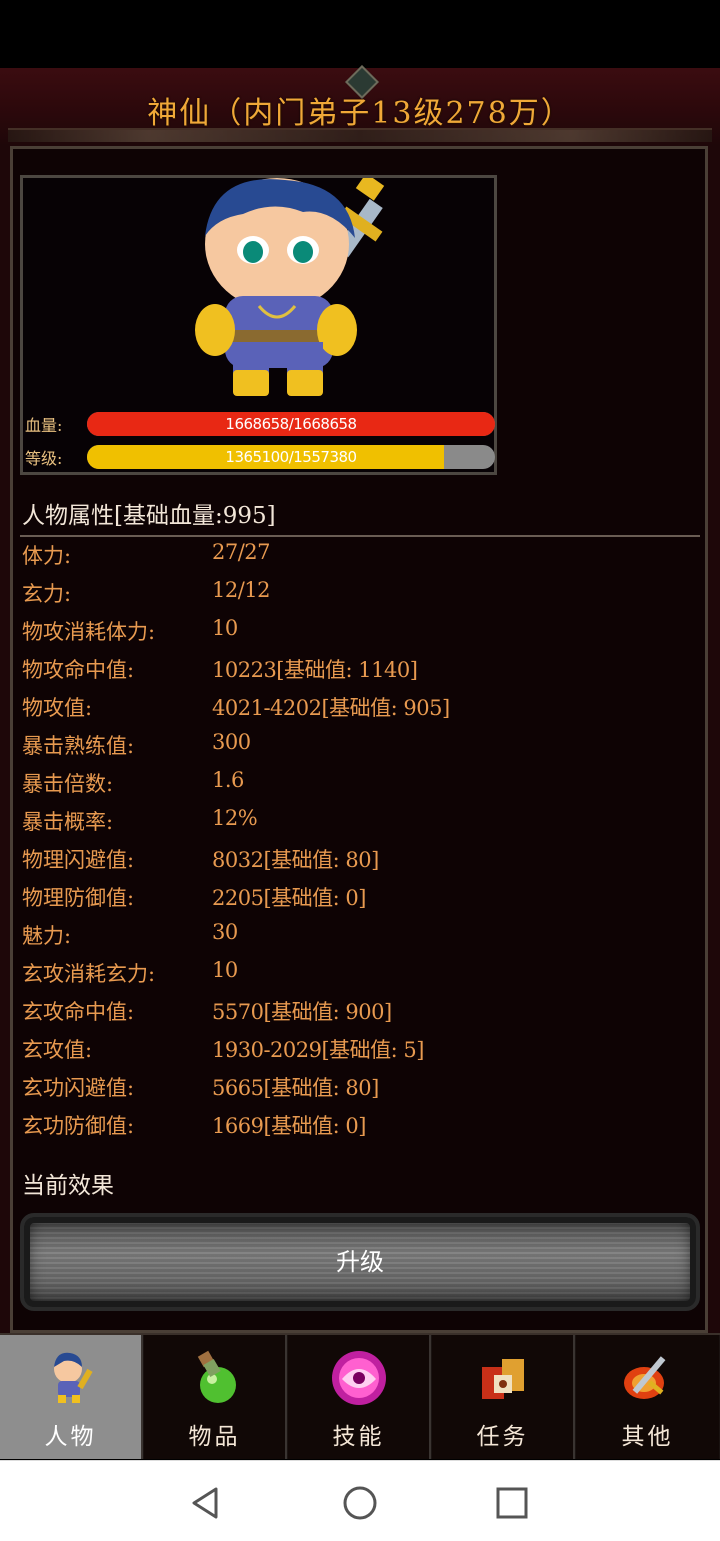 This screenshot has width=720, height=1541. I want to click on attribute-row: 暴击熟练值: 300, so click(362, 745).